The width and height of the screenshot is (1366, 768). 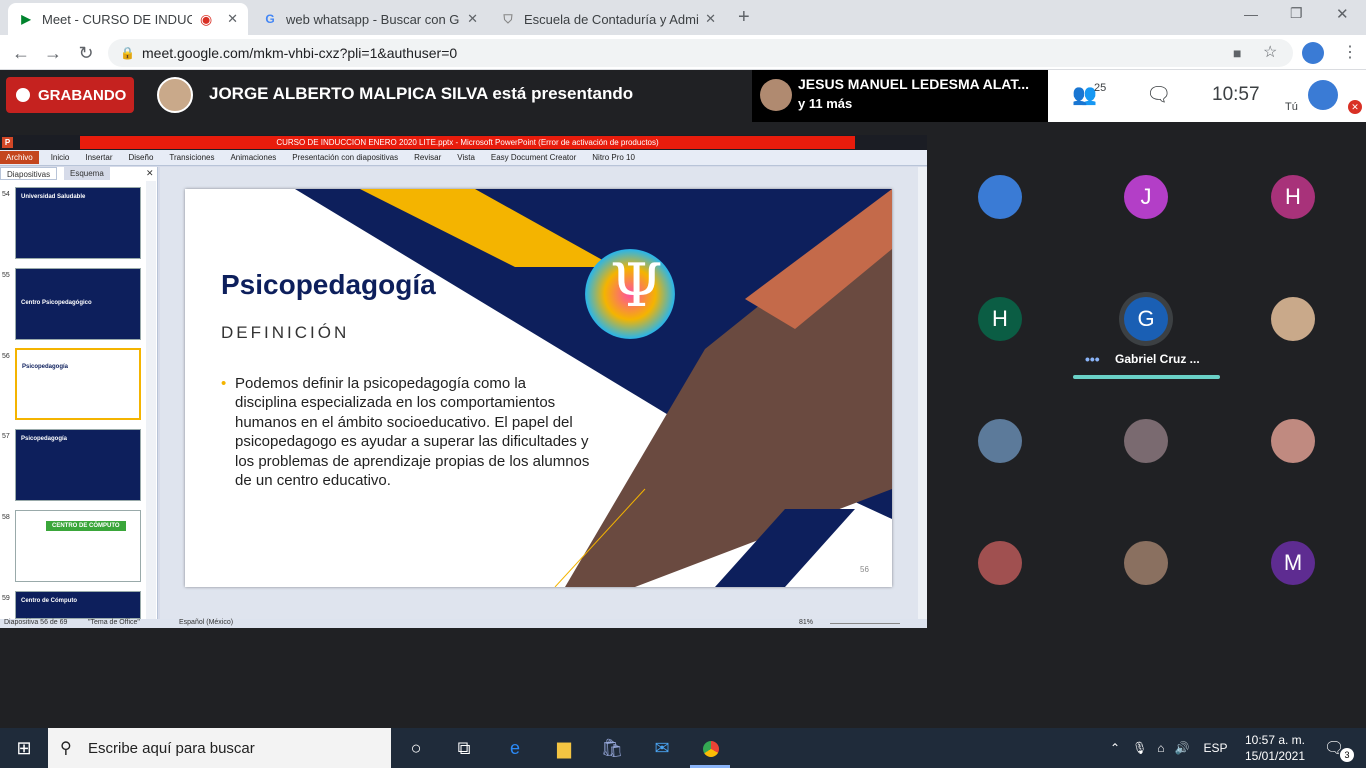 What do you see at coordinates (114, 622) in the screenshot?
I see `status-theme: "Tema de Office"` at bounding box center [114, 622].